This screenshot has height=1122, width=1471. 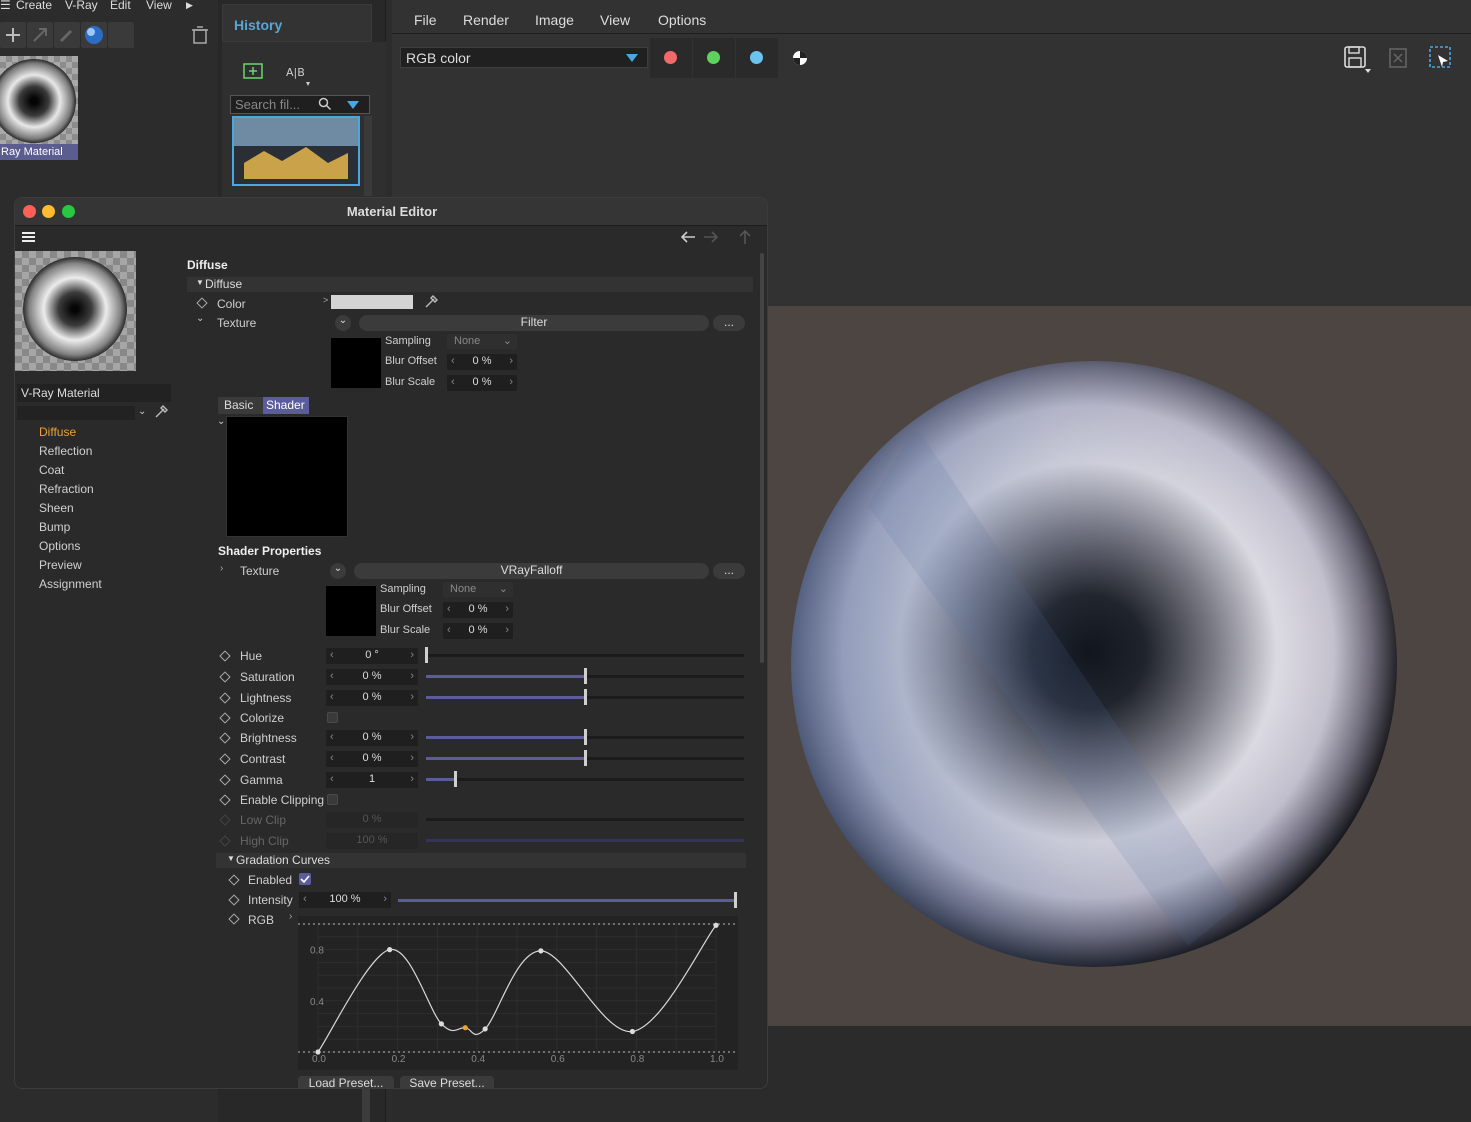 What do you see at coordinates (372, 820) in the screenshot?
I see `low-clip-field: 0 %` at bounding box center [372, 820].